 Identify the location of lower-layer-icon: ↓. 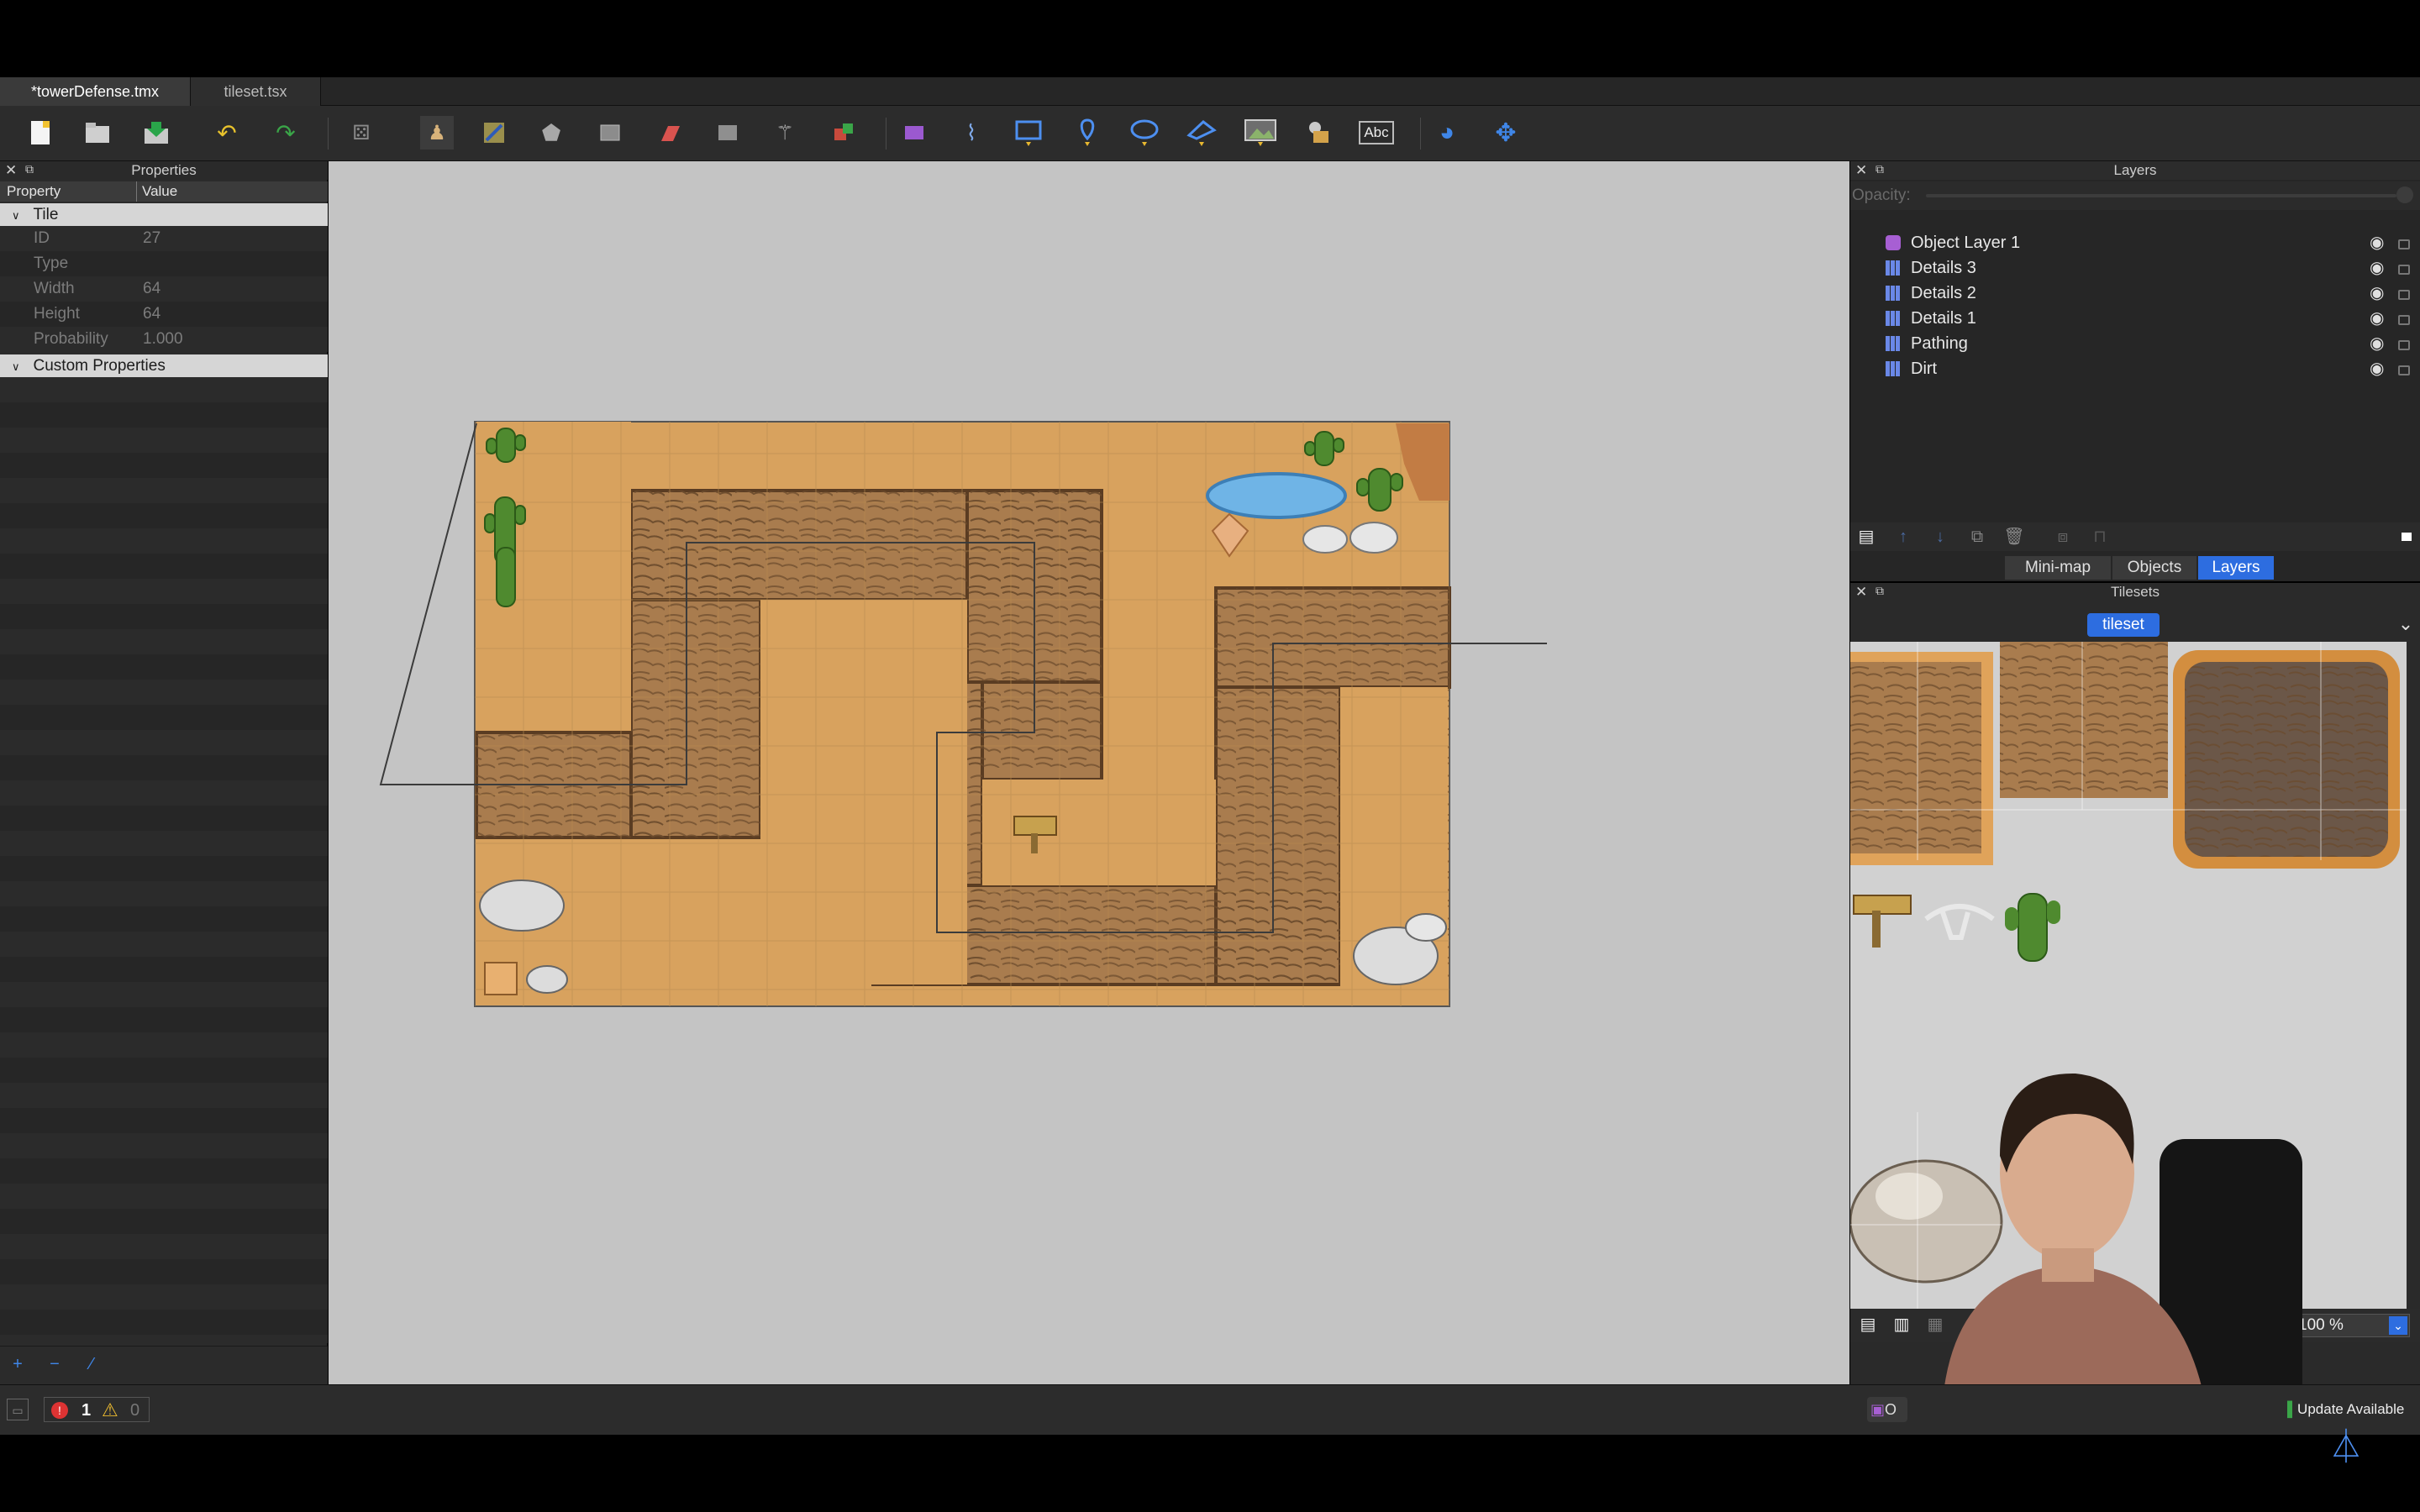
(1940, 537).